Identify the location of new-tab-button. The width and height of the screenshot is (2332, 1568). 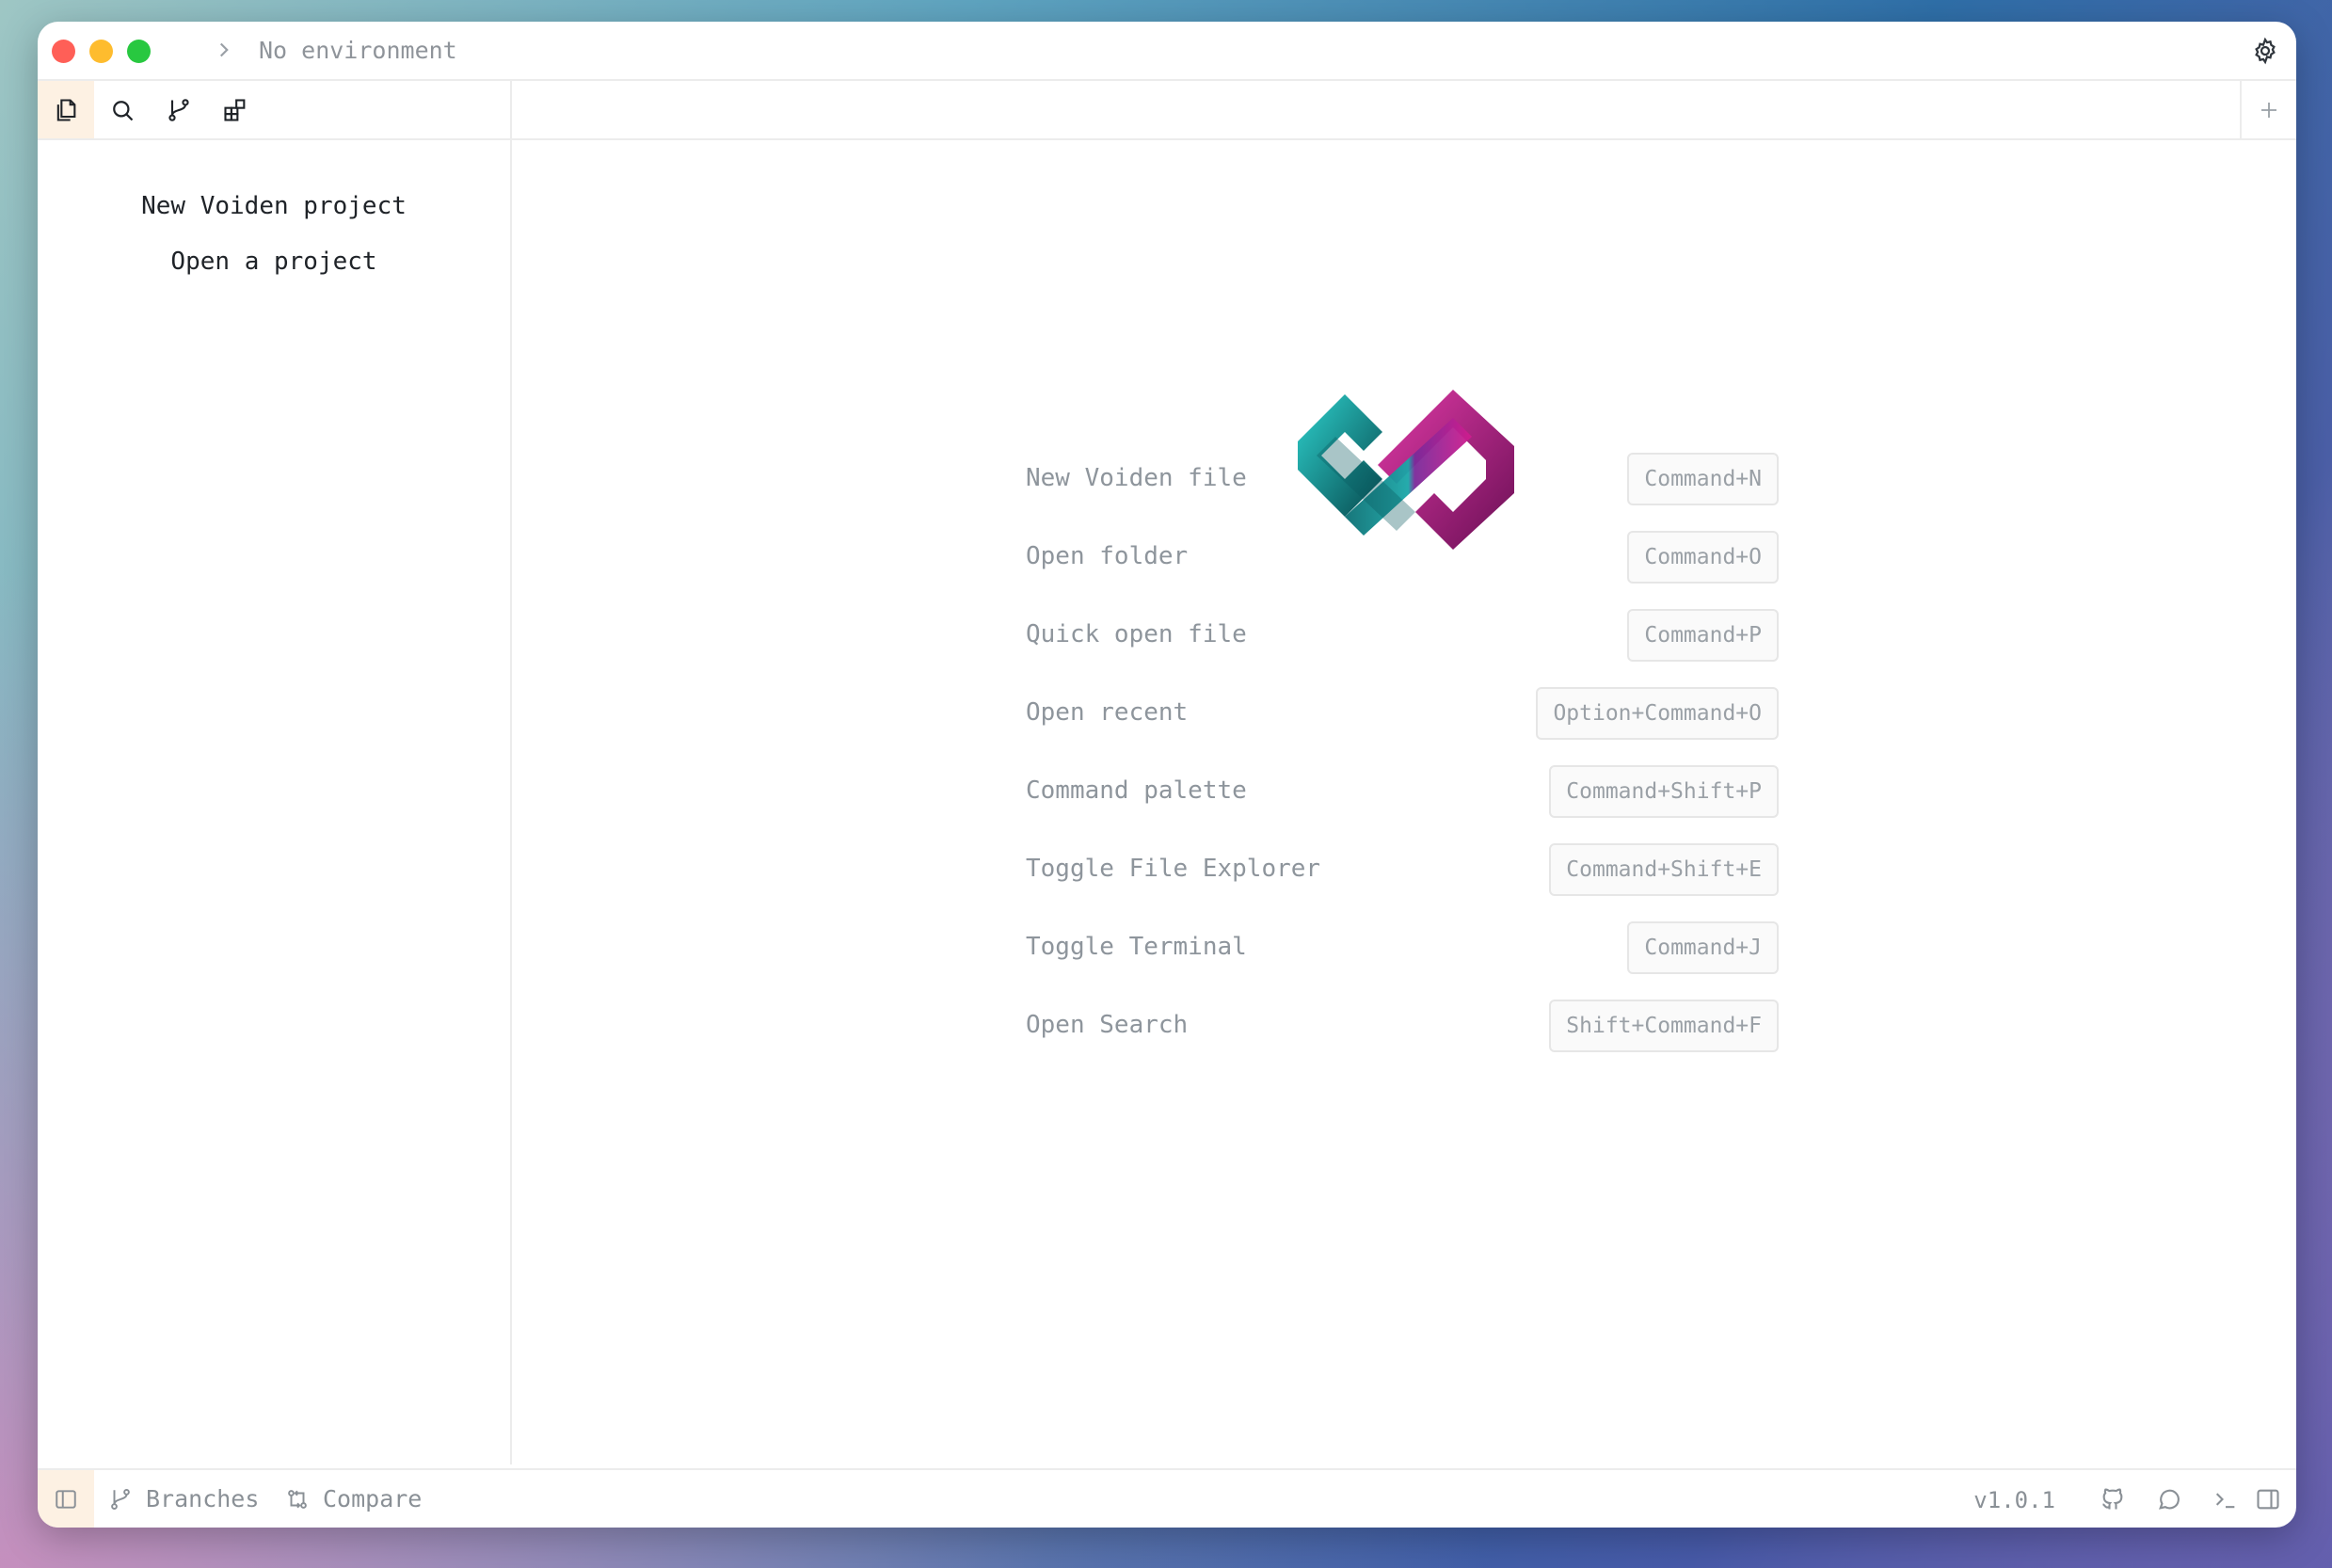
(2268, 109).